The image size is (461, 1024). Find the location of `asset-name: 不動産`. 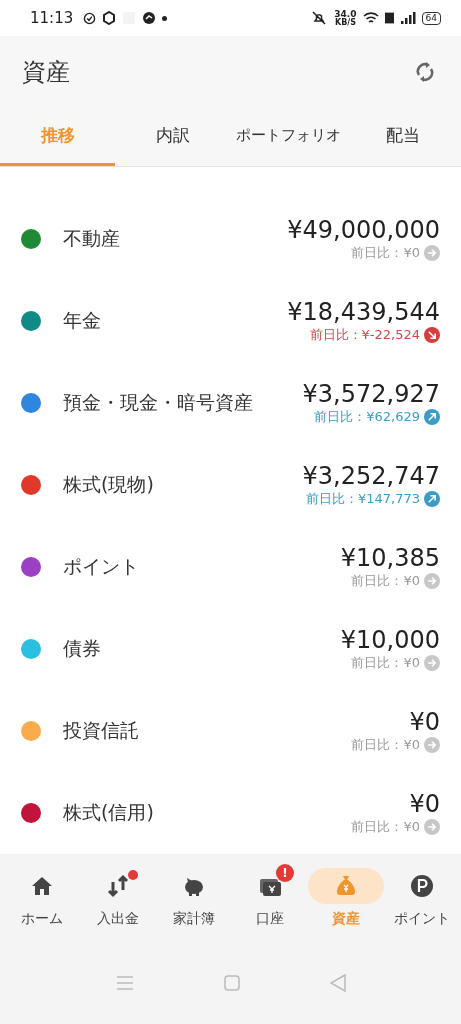

asset-name: 不動産 is located at coordinates (92, 238).